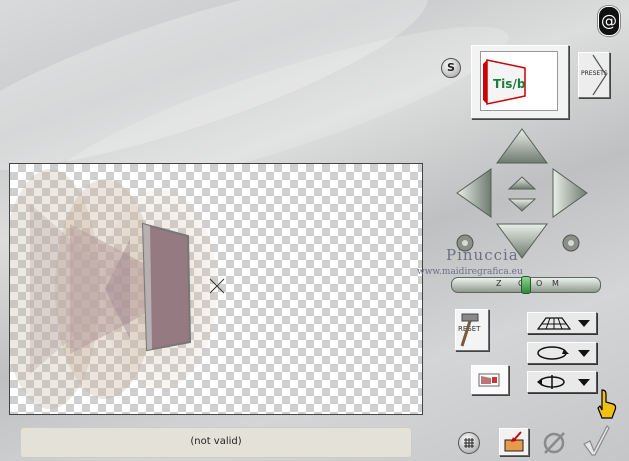 Image resolution: width=629 pixels, height=461 pixels. I want to click on arrow-down-small-icon, so click(522, 205).